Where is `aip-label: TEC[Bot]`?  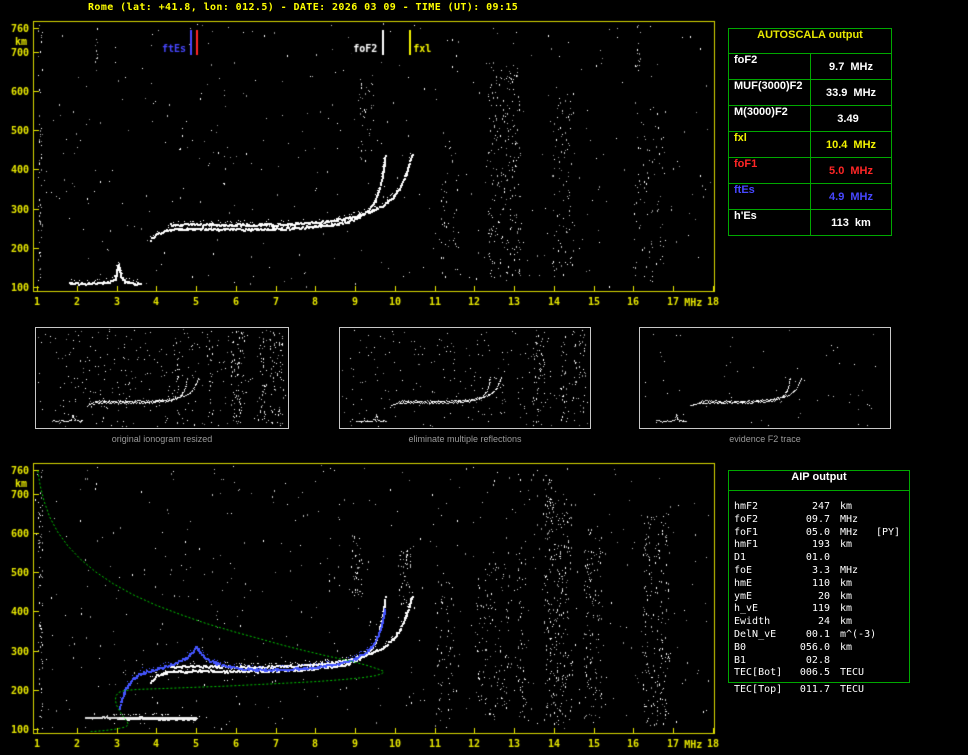
aip-label: TEC[Bot] is located at coordinates (758, 673).